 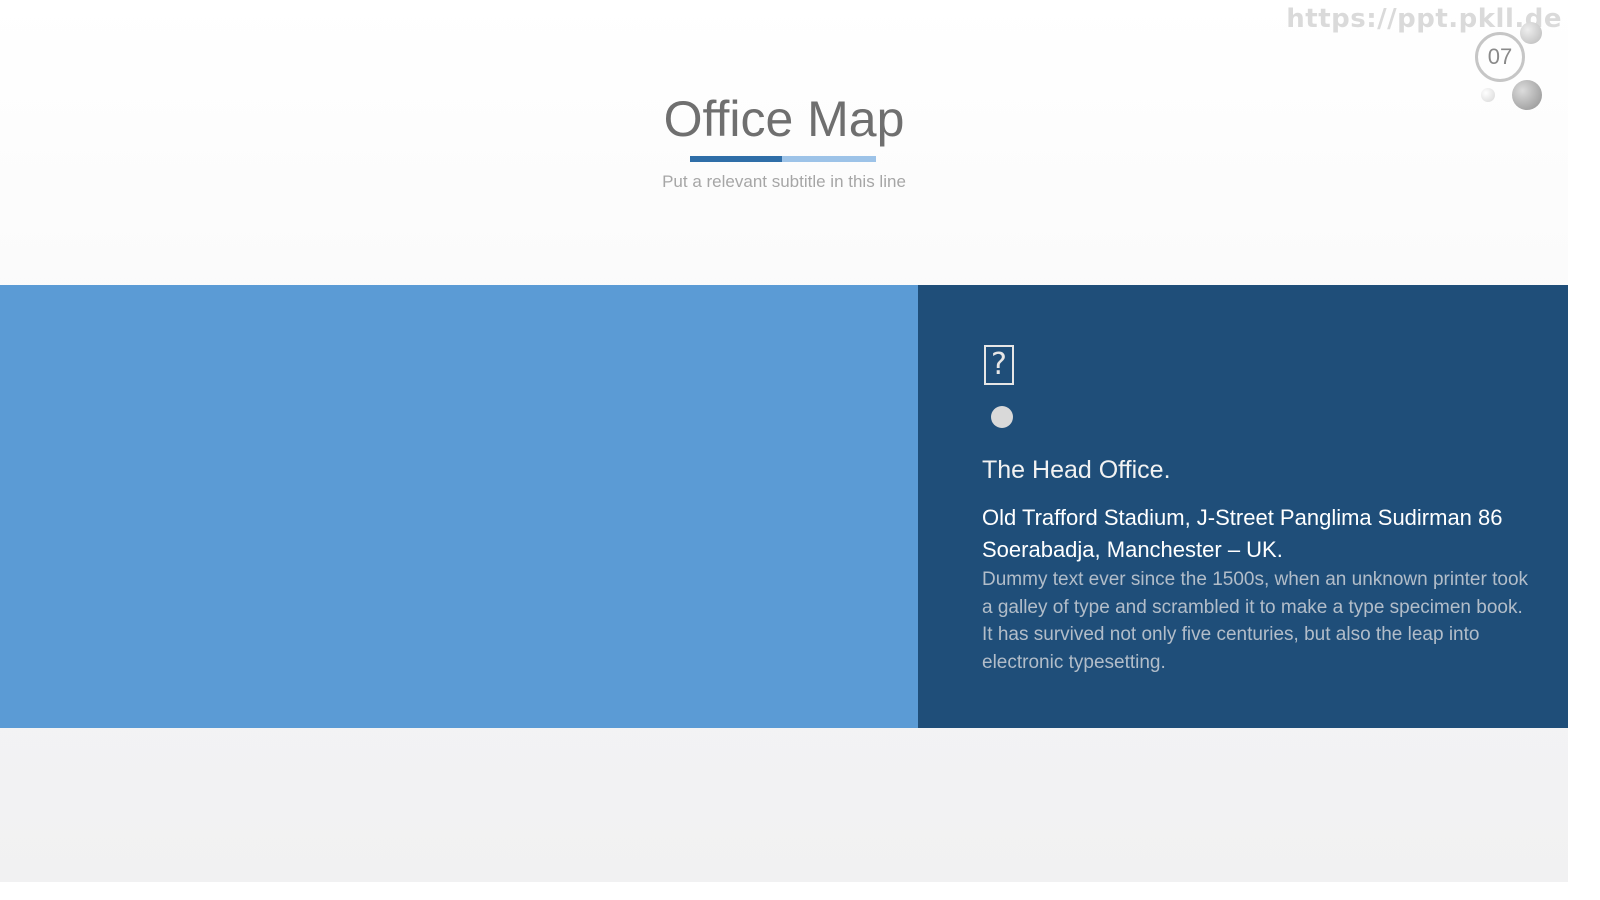 What do you see at coordinates (829, 159) in the screenshot?
I see `underline-light-segment` at bounding box center [829, 159].